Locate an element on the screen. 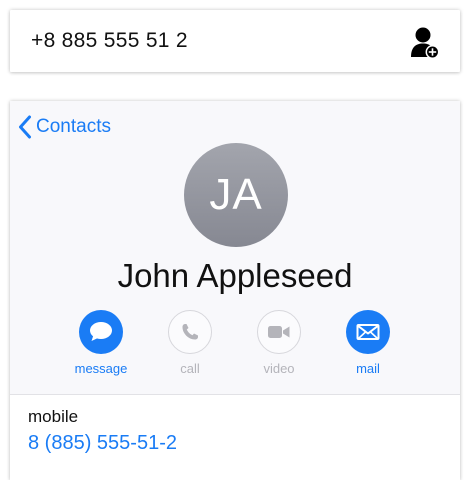  message-circle is located at coordinates (101, 332).